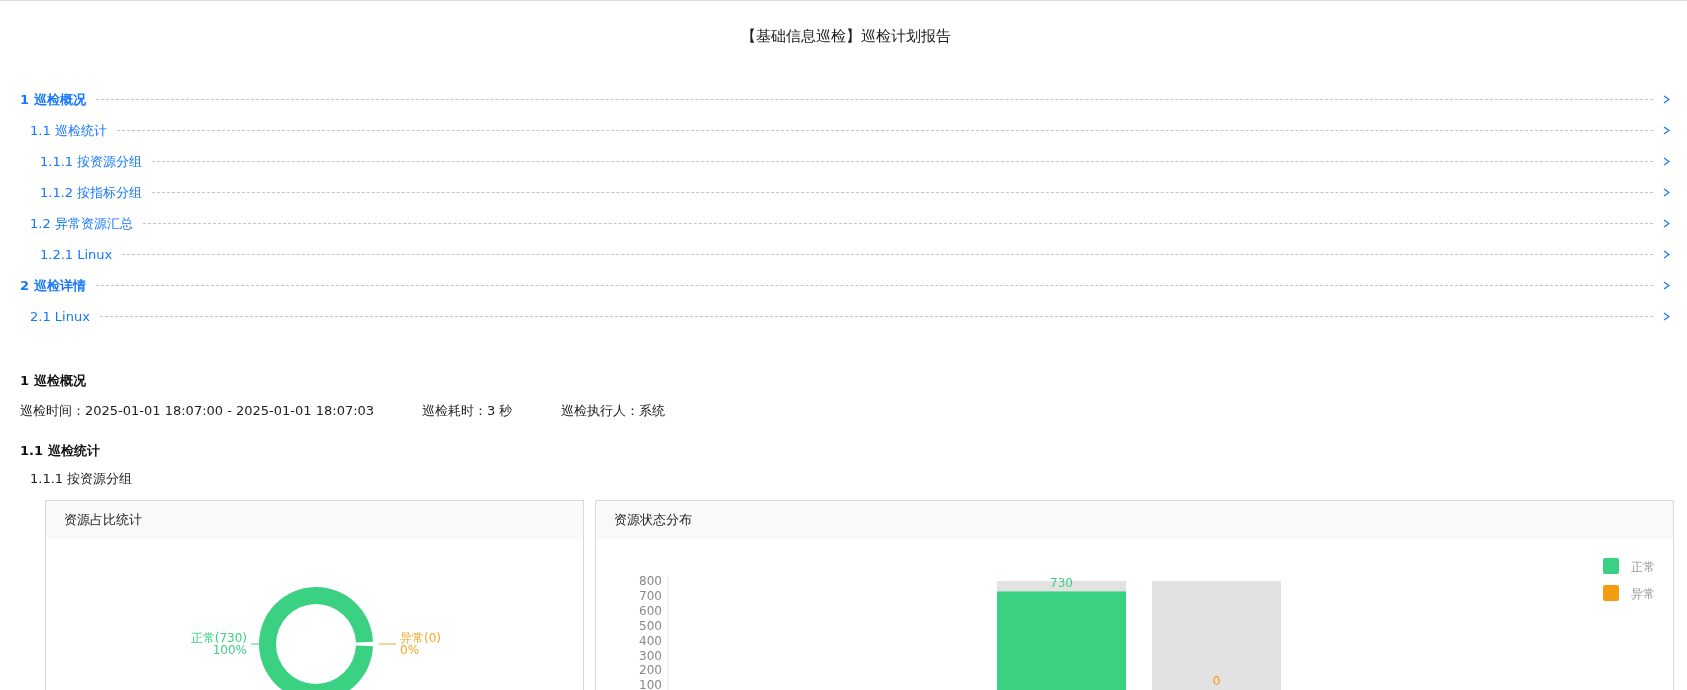 This screenshot has width=1687, height=690. What do you see at coordinates (650, 595) in the screenshot?
I see `y-tick-label: 700` at bounding box center [650, 595].